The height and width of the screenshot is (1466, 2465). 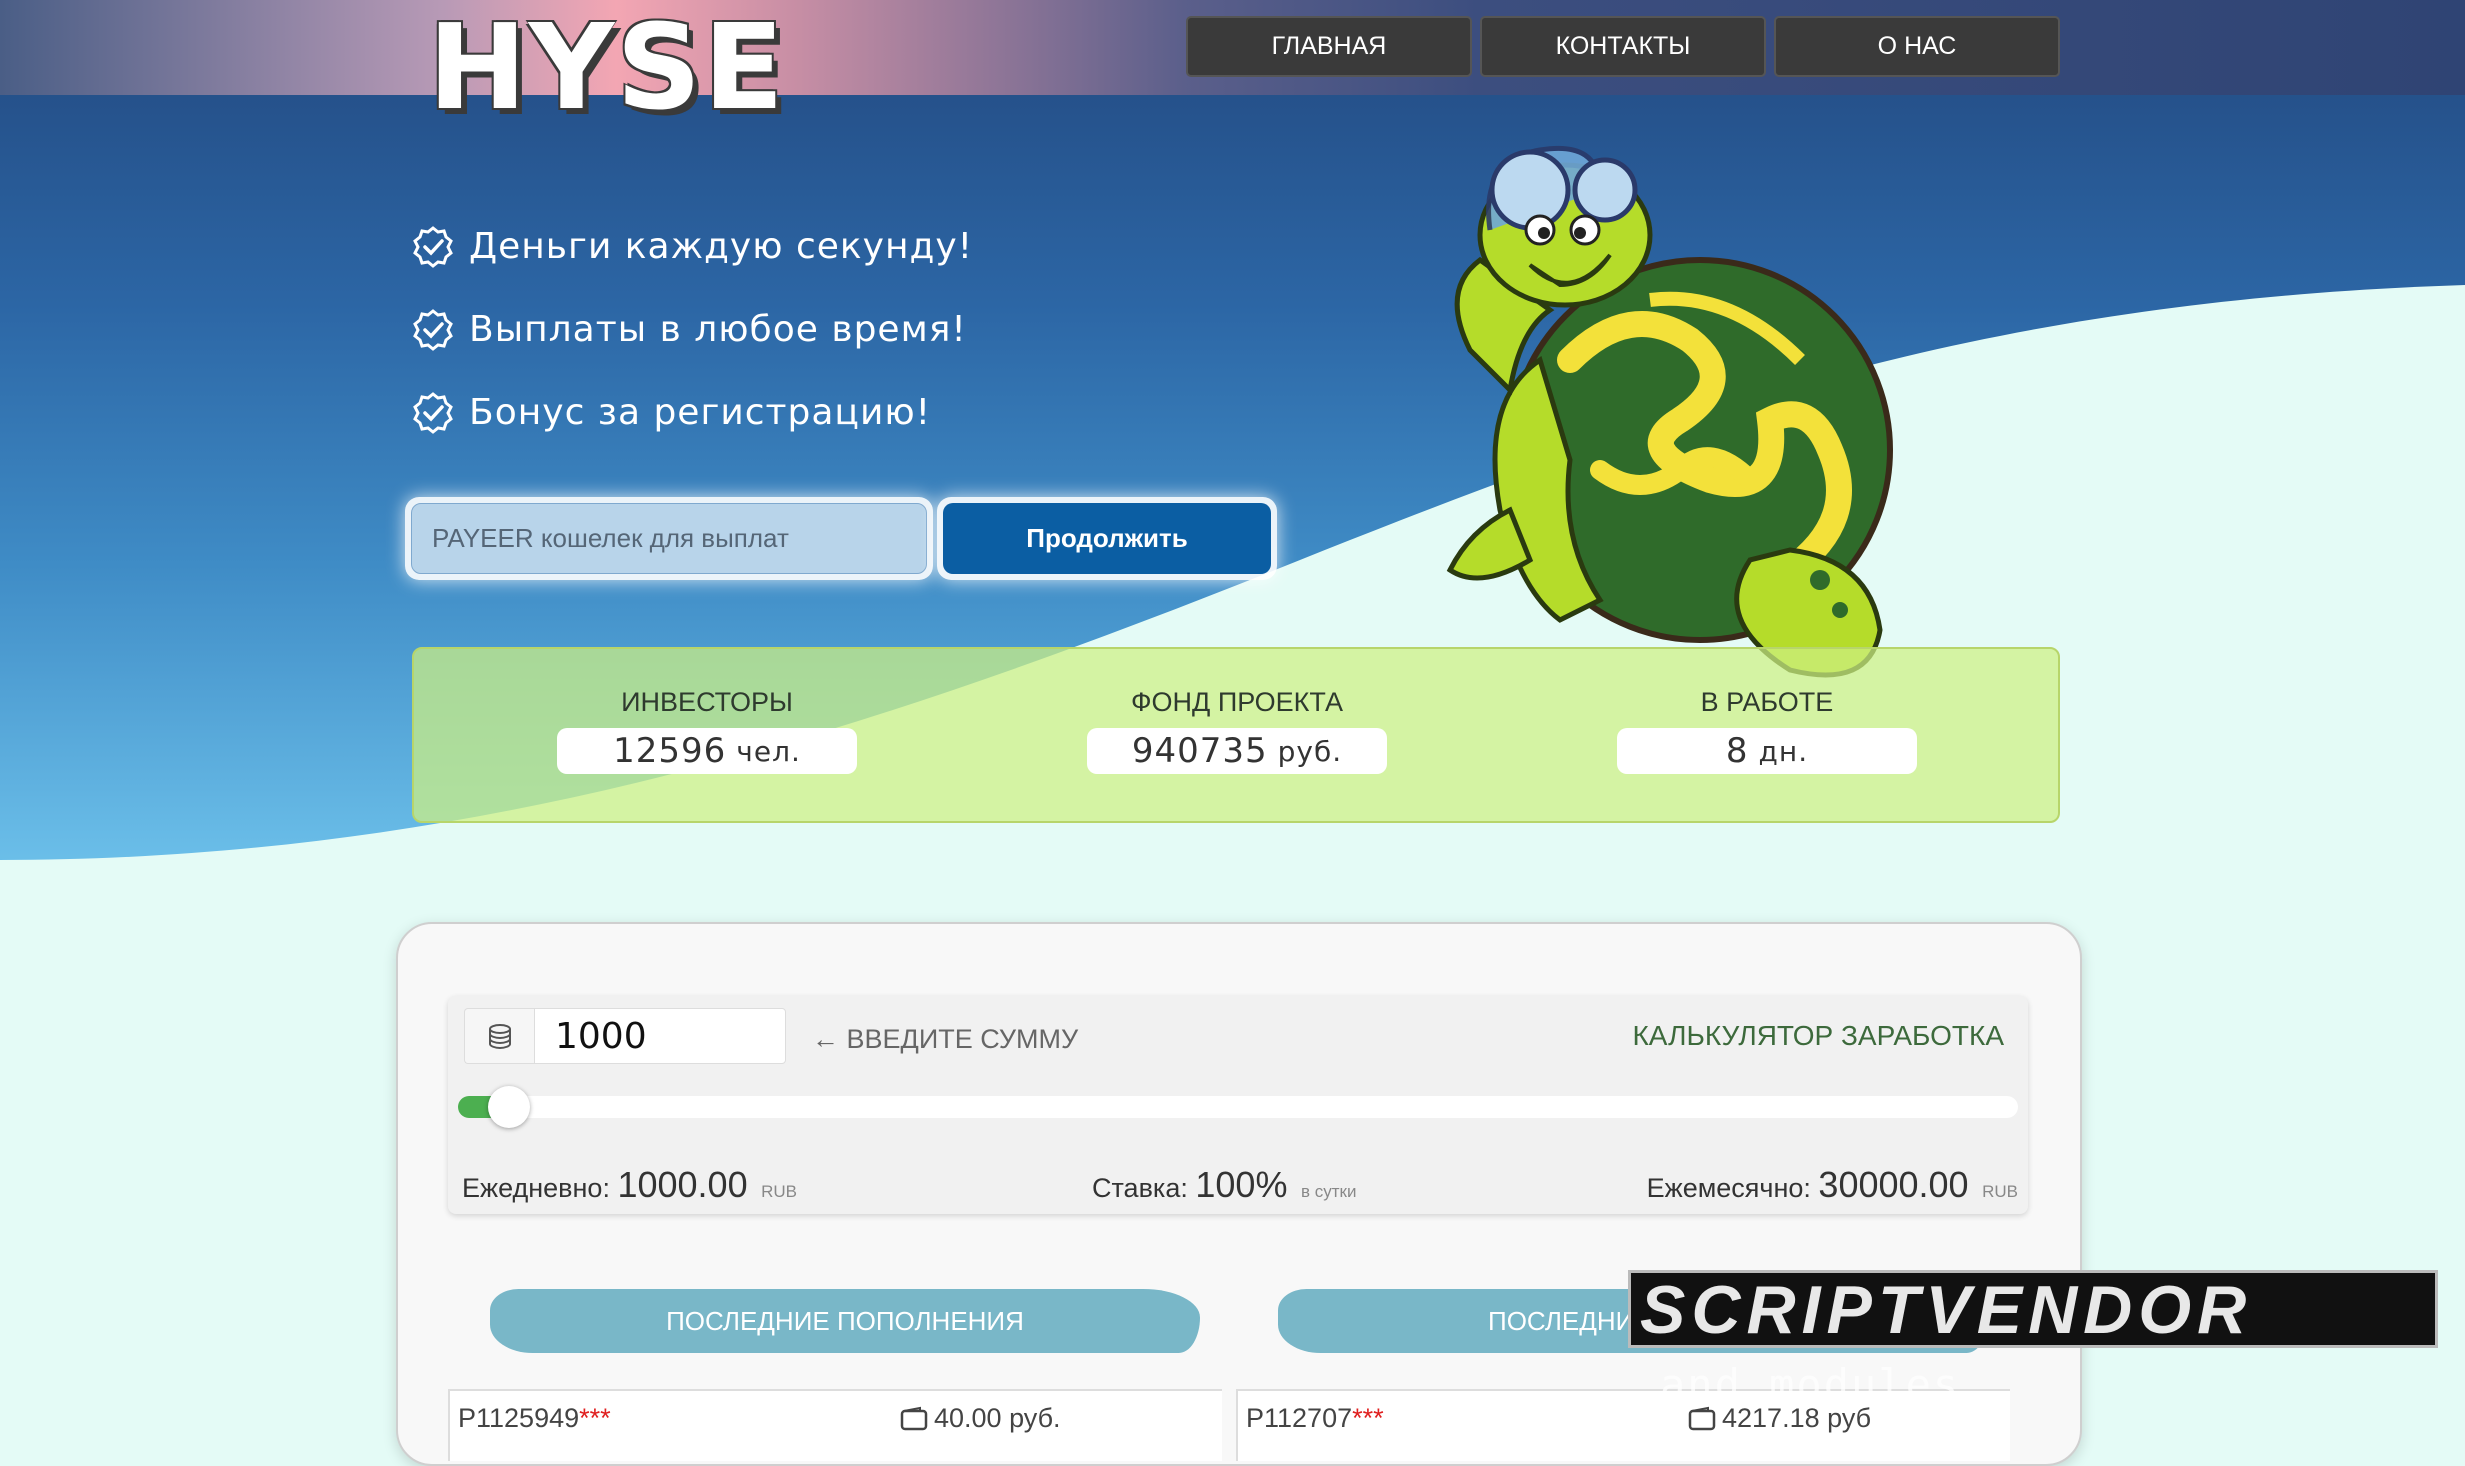 I want to click on wallet-field-wrap, so click(x=669, y=538).